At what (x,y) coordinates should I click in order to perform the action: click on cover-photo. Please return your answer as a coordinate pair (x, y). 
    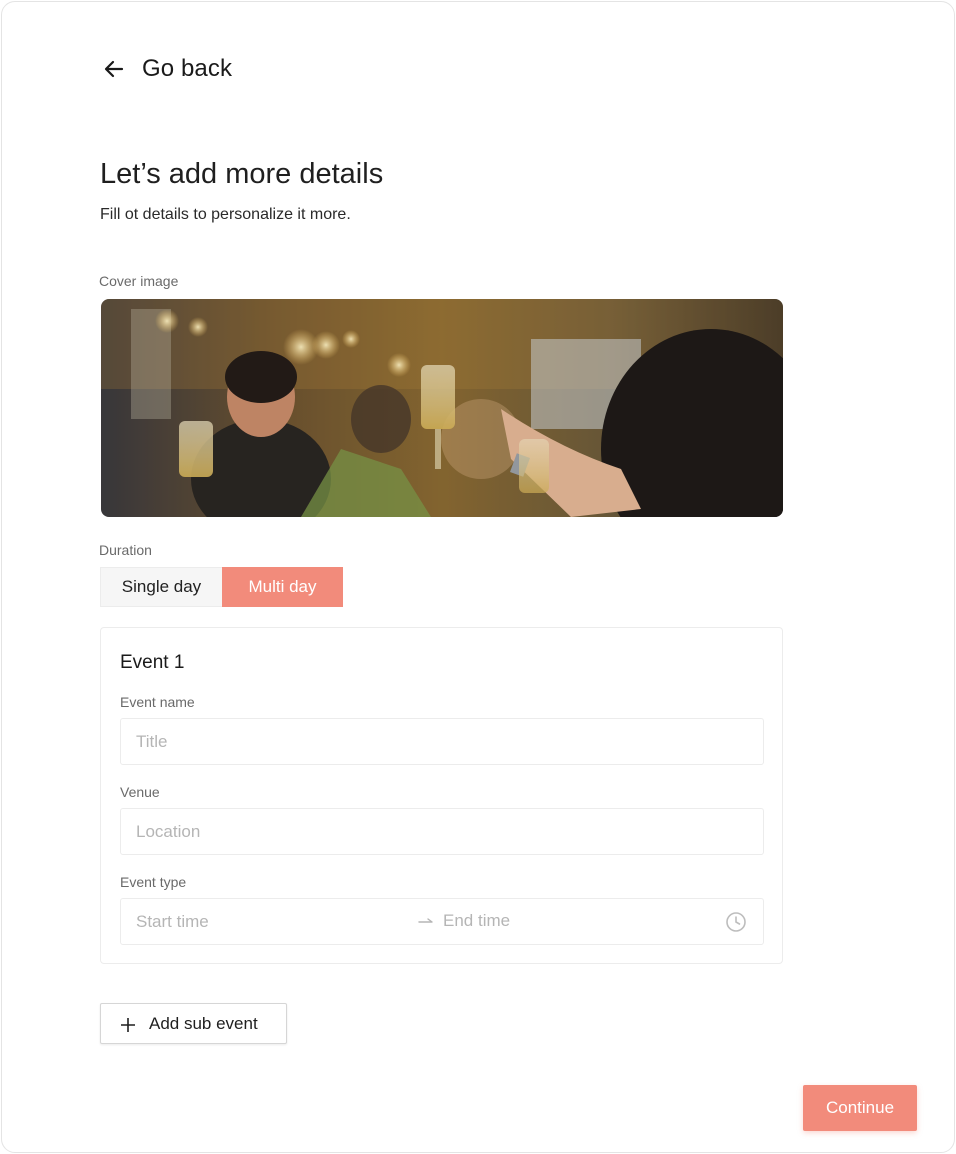
    Looking at the image, I should click on (442, 408).